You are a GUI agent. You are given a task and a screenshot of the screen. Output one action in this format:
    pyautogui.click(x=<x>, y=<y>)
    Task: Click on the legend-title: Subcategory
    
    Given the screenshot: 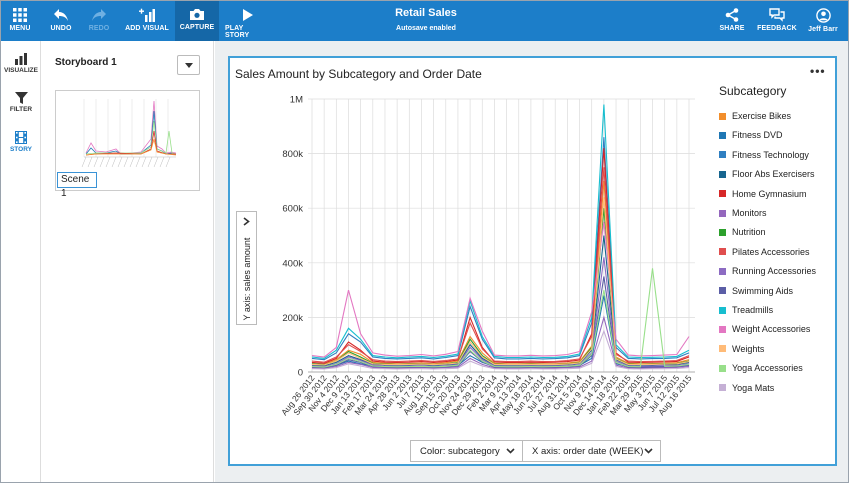 What is the action you would take?
    pyautogui.click(x=753, y=91)
    